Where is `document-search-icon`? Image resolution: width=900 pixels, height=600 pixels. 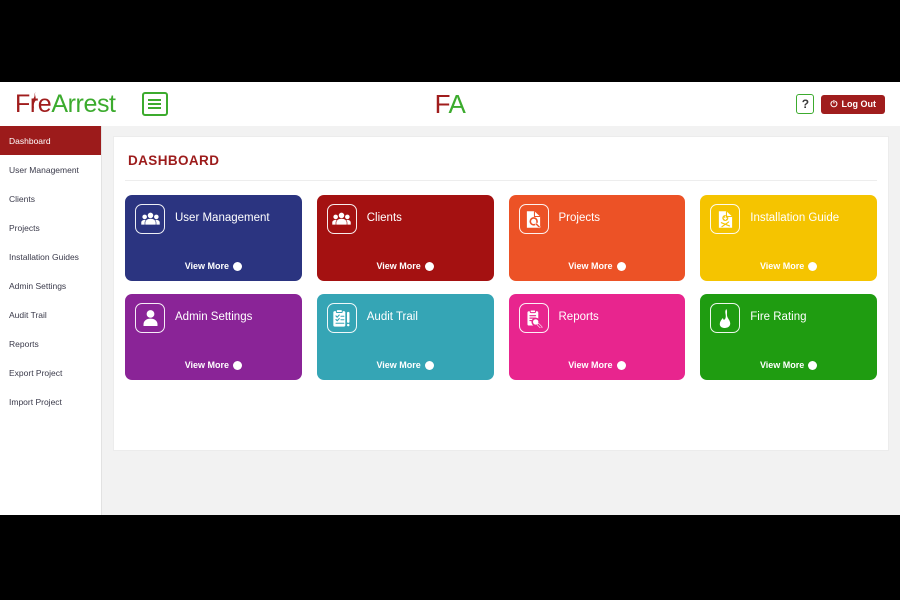
document-search-icon is located at coordinates (533, 219).